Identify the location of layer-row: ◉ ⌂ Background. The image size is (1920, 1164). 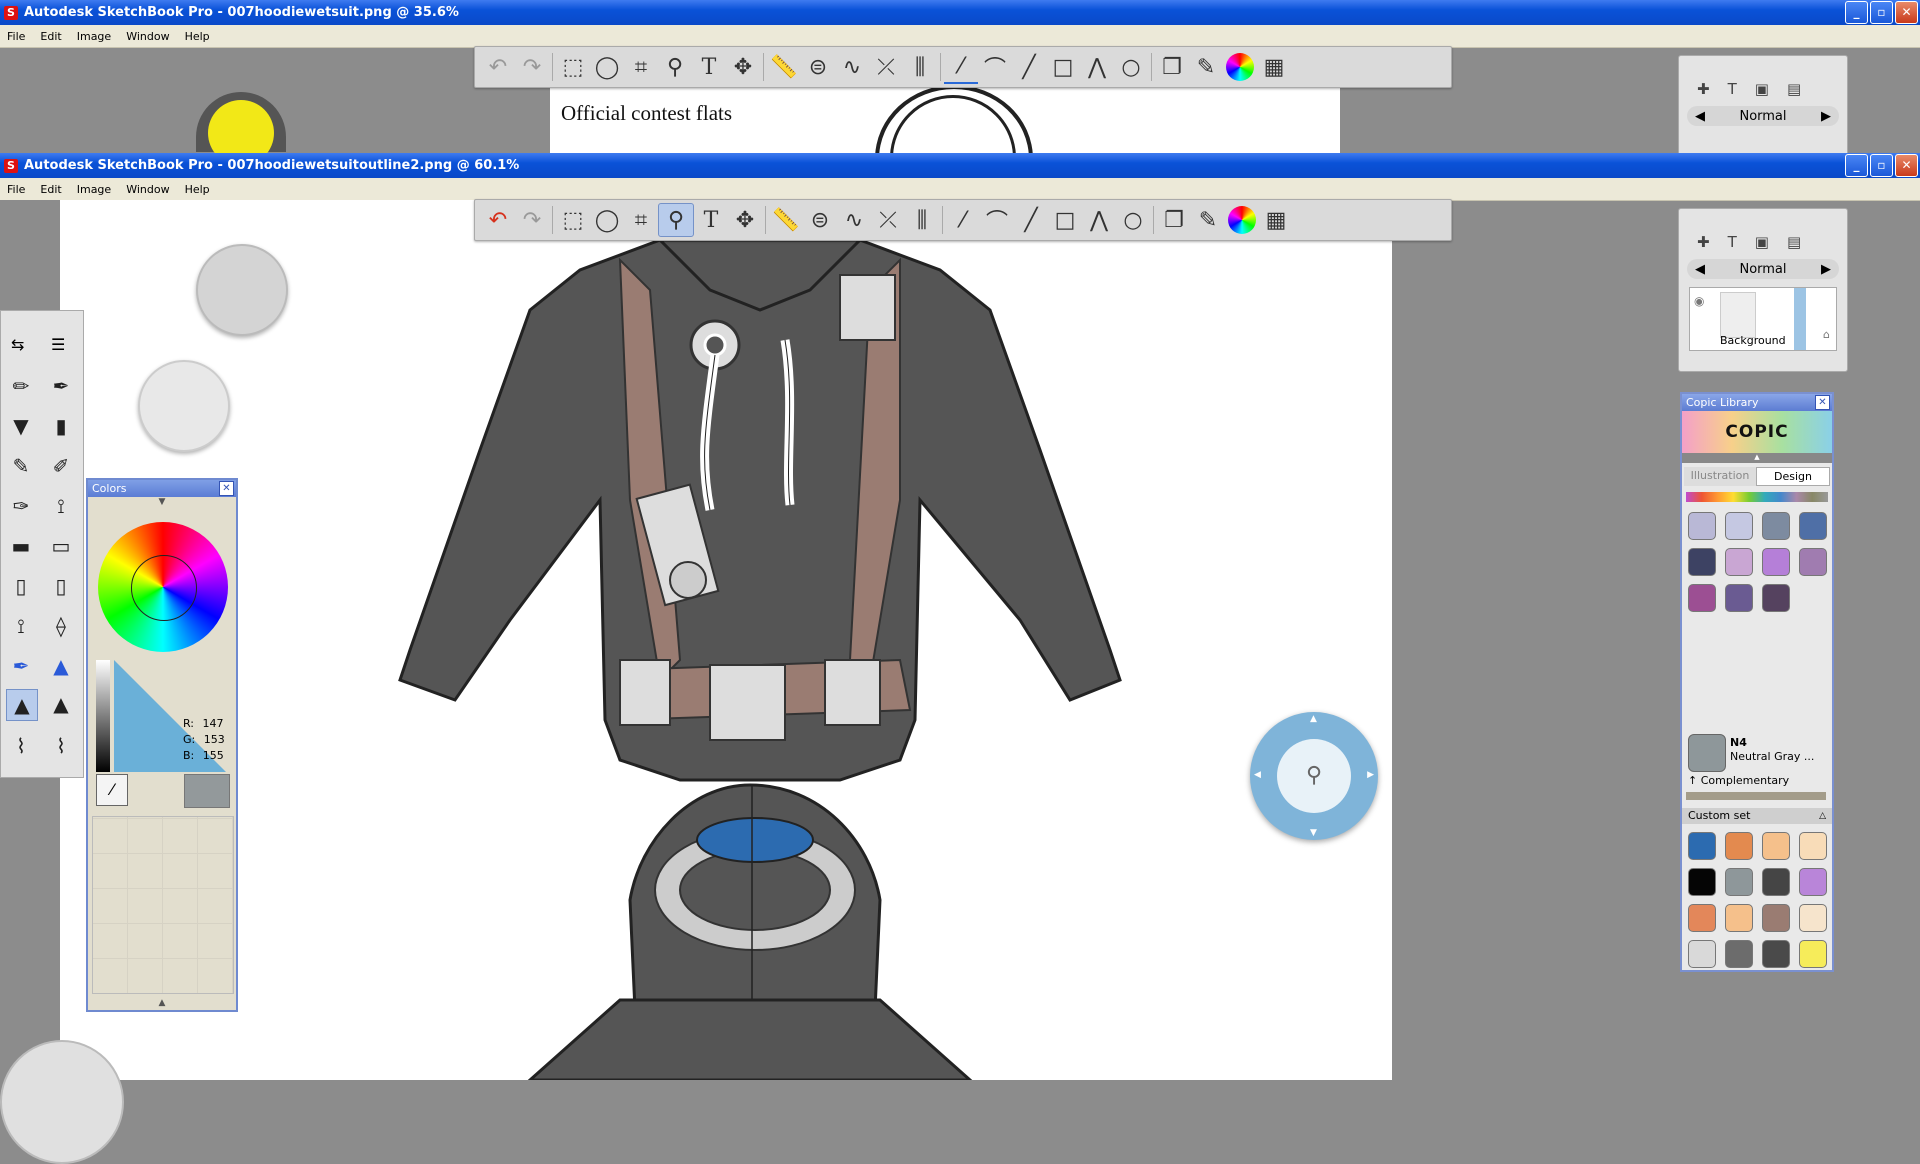
(1763, 319).